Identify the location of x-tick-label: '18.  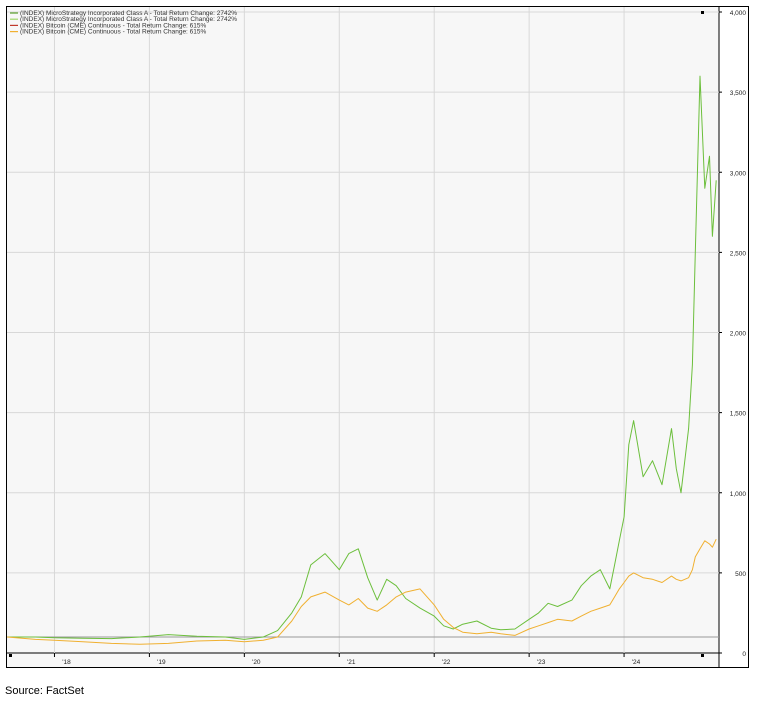
(66, 662).